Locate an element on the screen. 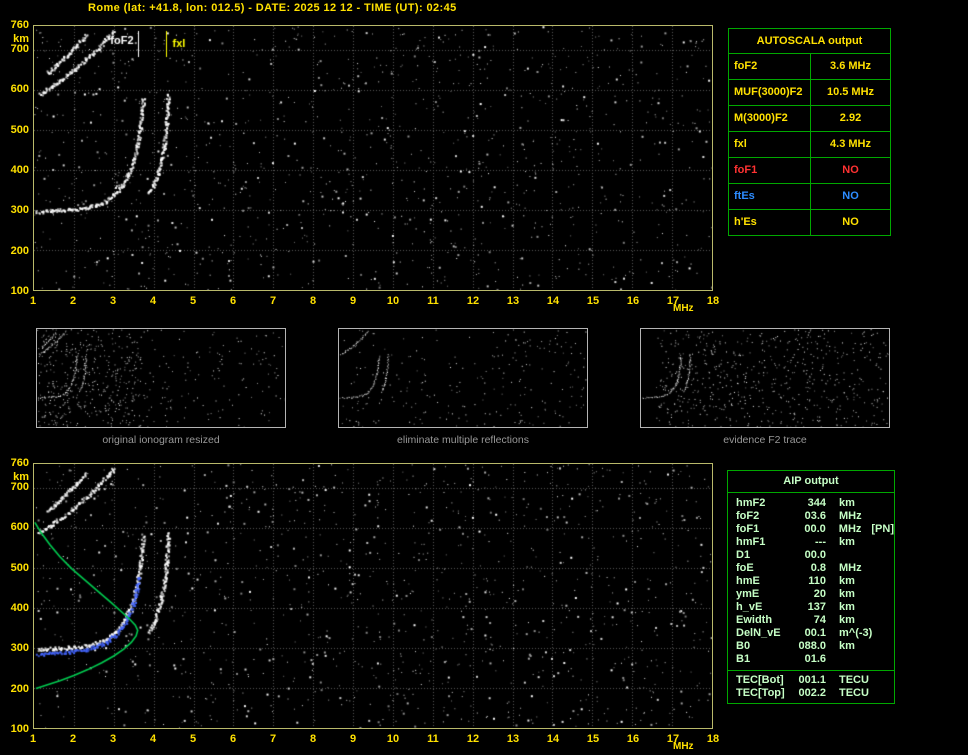 The image size is (968, 755). table-row: ymE 20 km is located at coordinates (811, 594).